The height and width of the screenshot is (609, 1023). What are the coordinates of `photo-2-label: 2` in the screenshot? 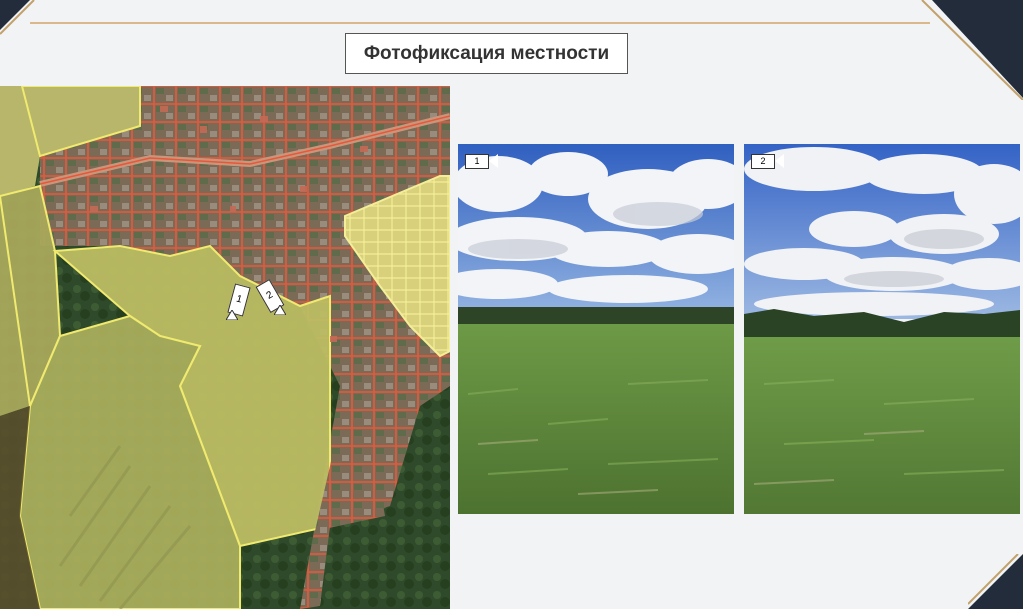 It's located at (763, 161).